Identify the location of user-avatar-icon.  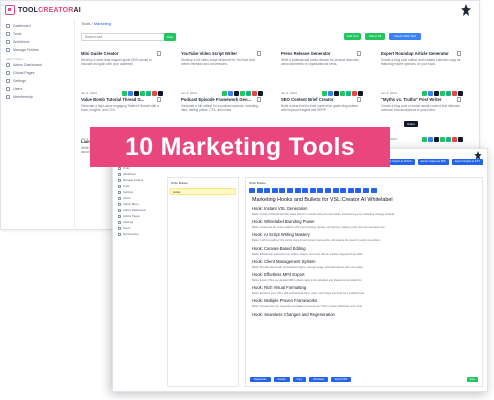
(466, 10).